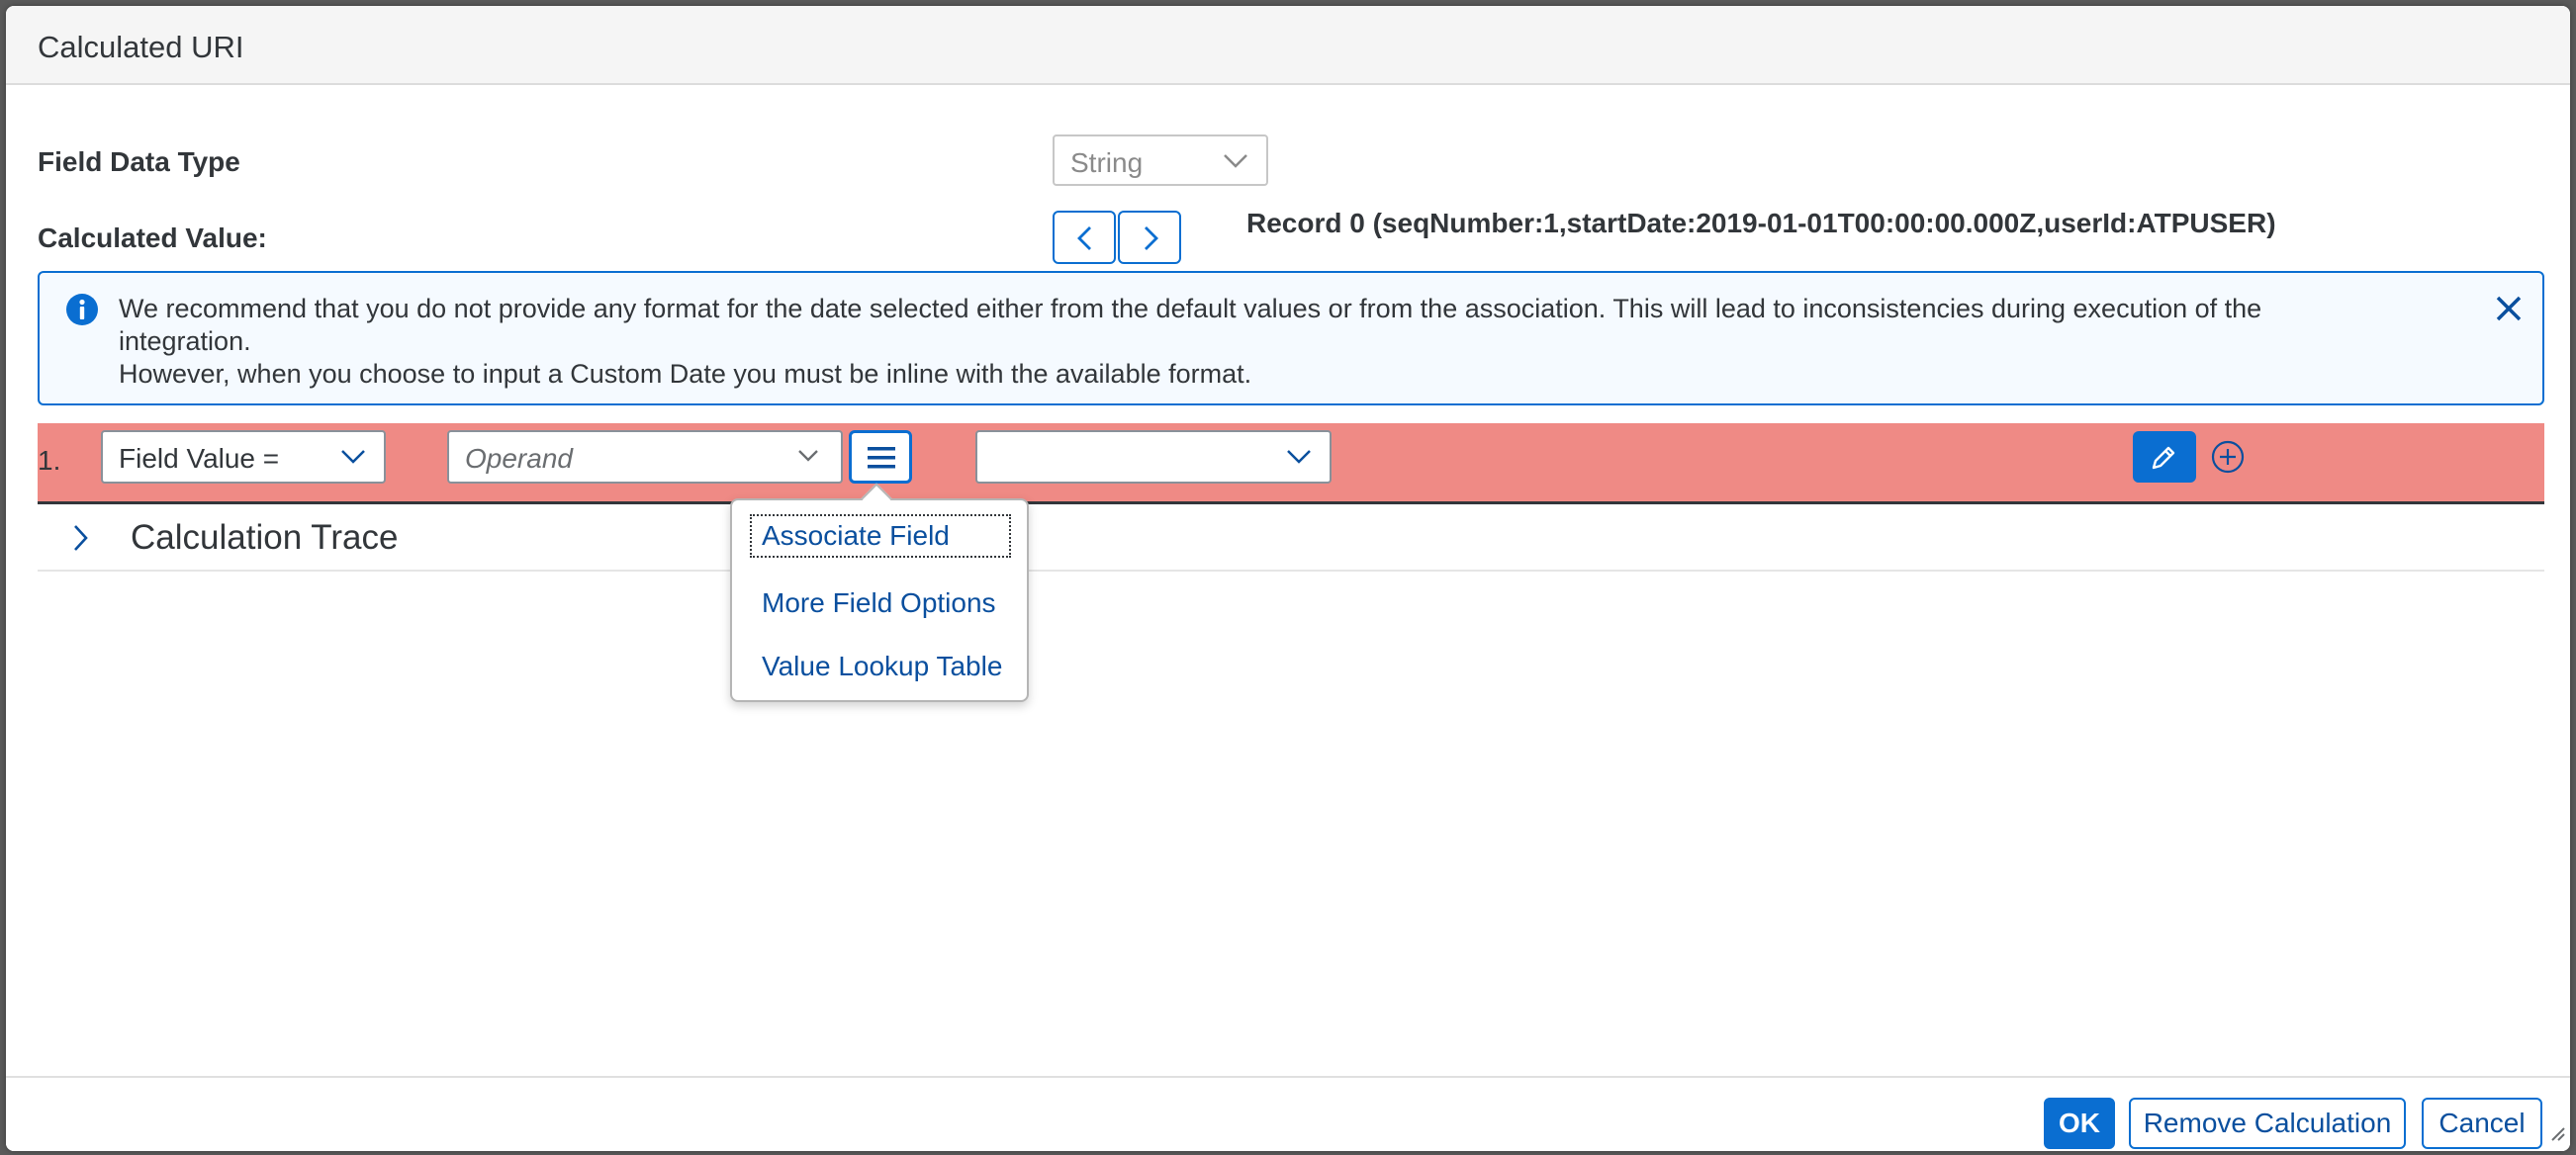  I want to click on dialog-footer: OK Remove Calculation Cancel, so click(1288, 1113).